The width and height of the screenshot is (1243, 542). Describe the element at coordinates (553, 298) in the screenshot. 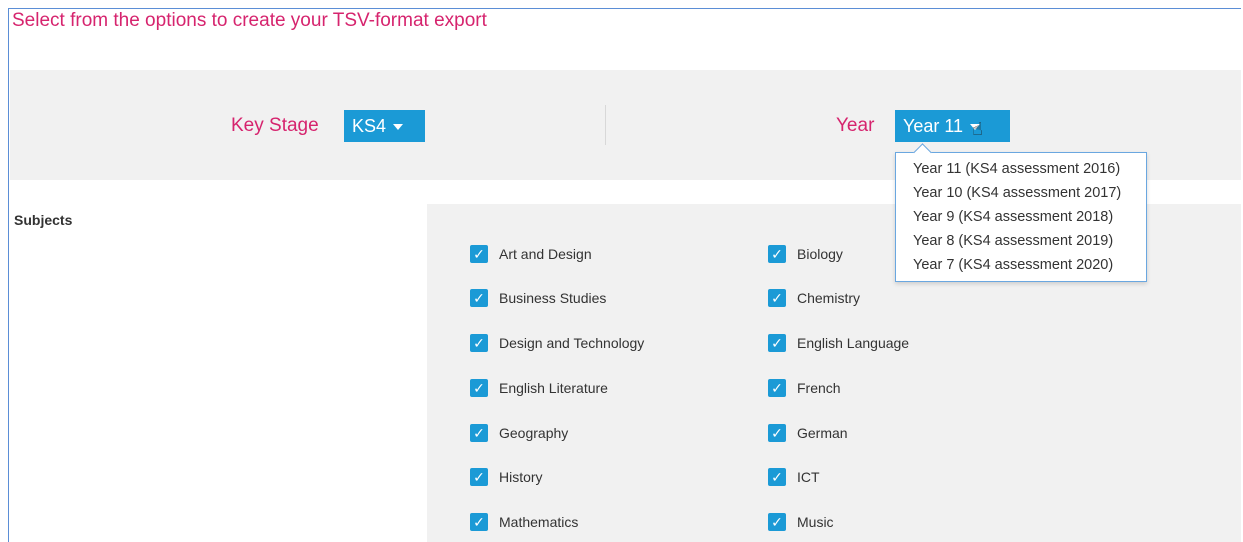

I see `subject-label: Business Studies` at that location.